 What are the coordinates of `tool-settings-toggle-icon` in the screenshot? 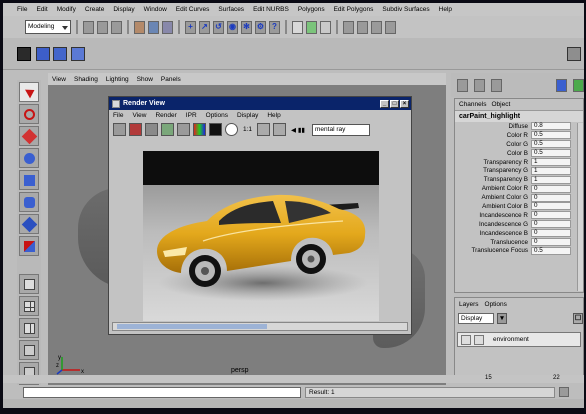 It's located at (362, 27).